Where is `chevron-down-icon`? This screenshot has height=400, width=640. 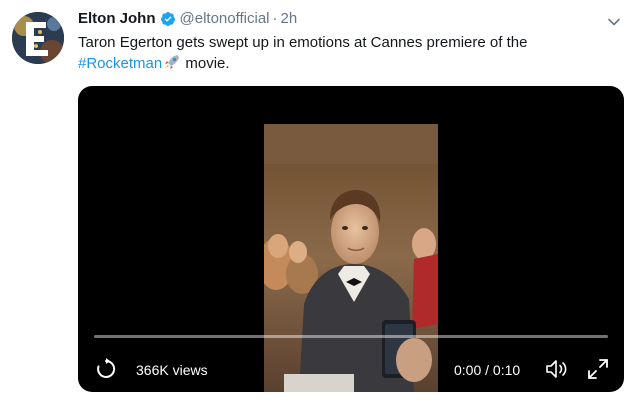
chevron-down-icon is located at coordinates (614, 22).